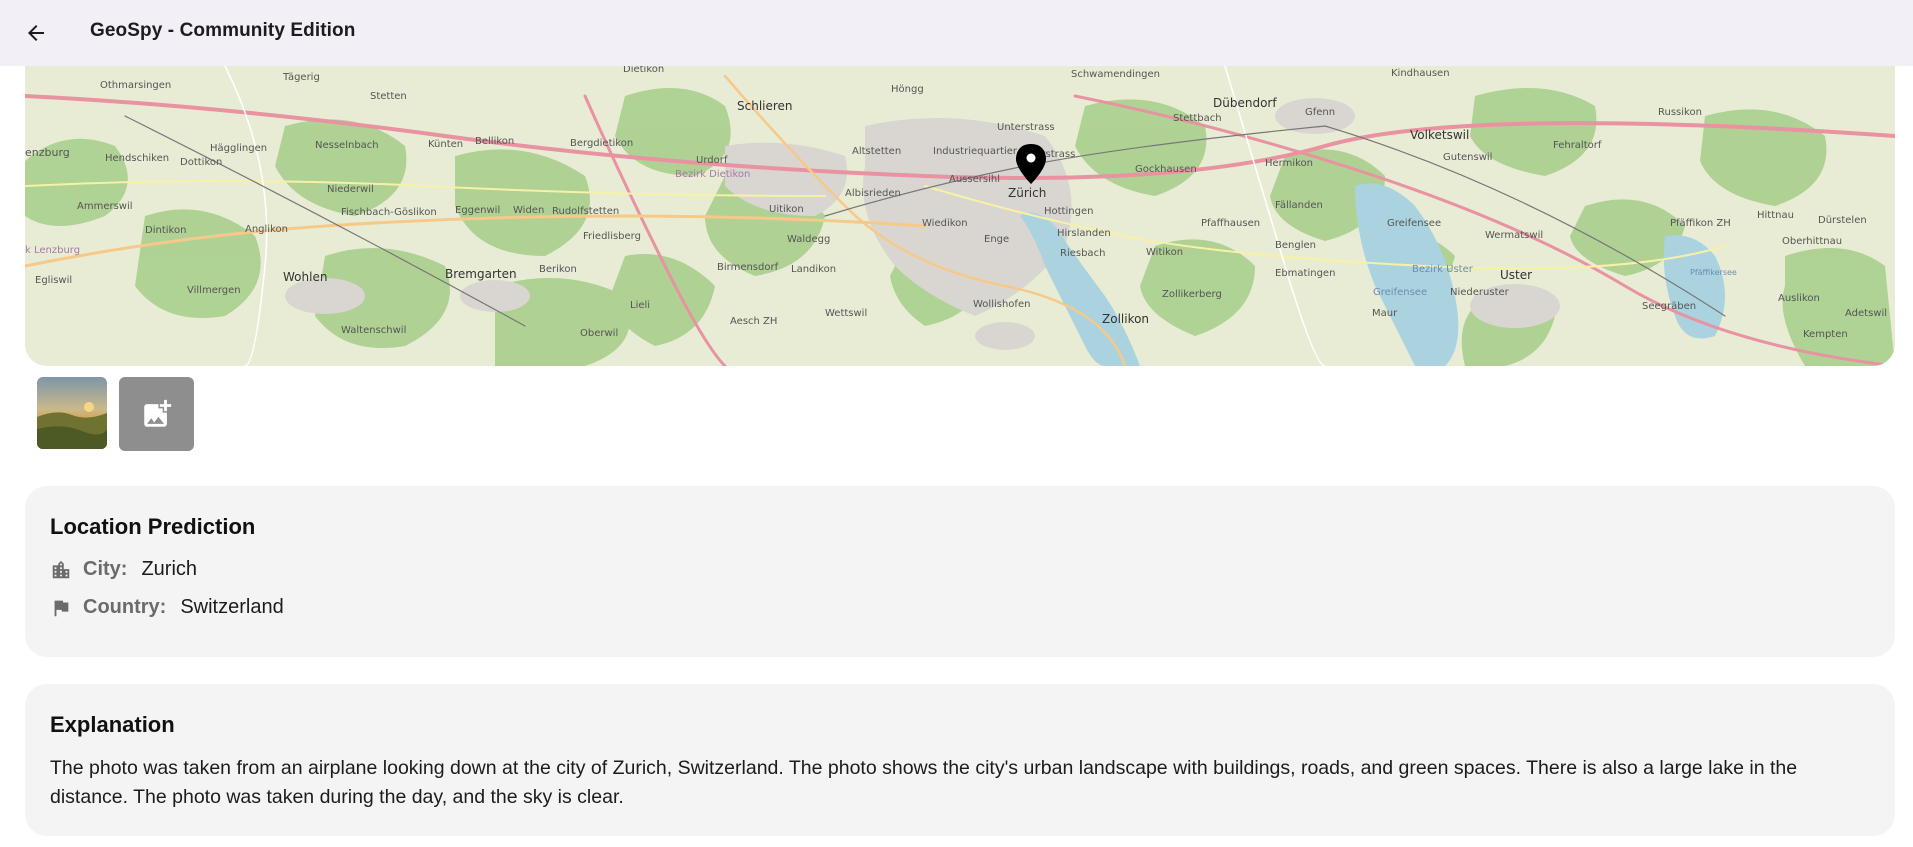  Describe the element at coordinates (223, 30) in the screenshot. I see `app-title: GeoSpy - Community Edition` at that location.